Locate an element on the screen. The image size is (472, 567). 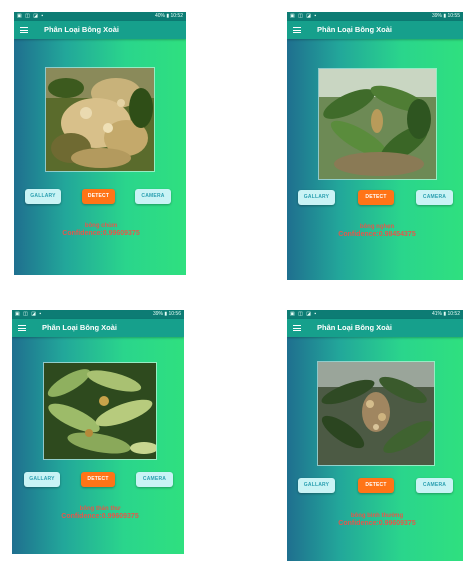
mango-flower-cluster-photo is located at coordinates (100, 119).